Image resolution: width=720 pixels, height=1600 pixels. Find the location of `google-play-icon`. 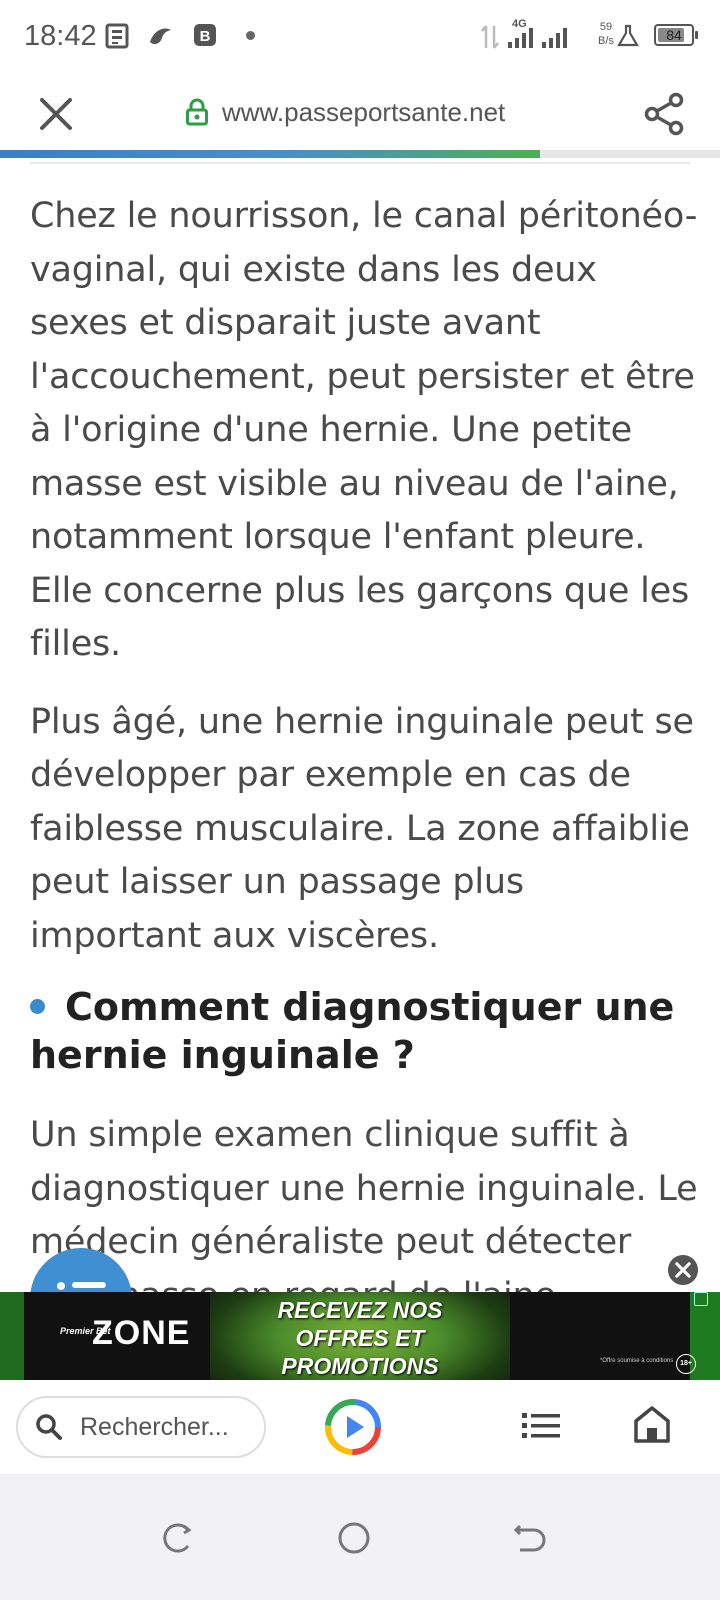

google-play-icon is located at coordinates (353, 1427).